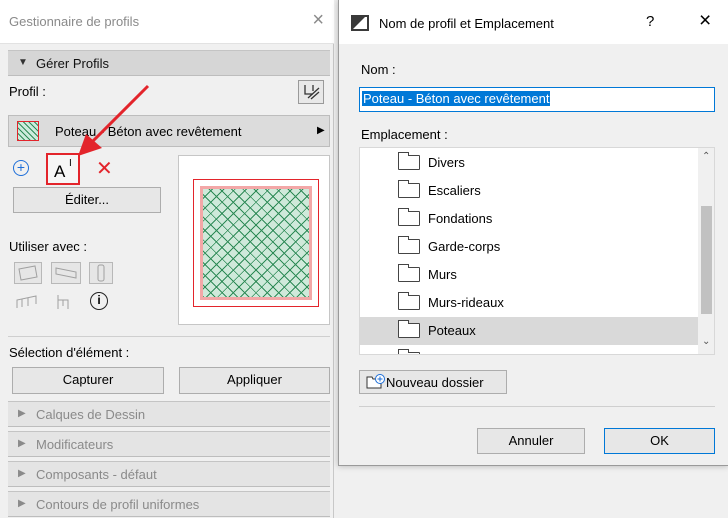  Describe the element at coordinates (706, 260) in the screenshot. I see `scrollbar-thumb` at that location.